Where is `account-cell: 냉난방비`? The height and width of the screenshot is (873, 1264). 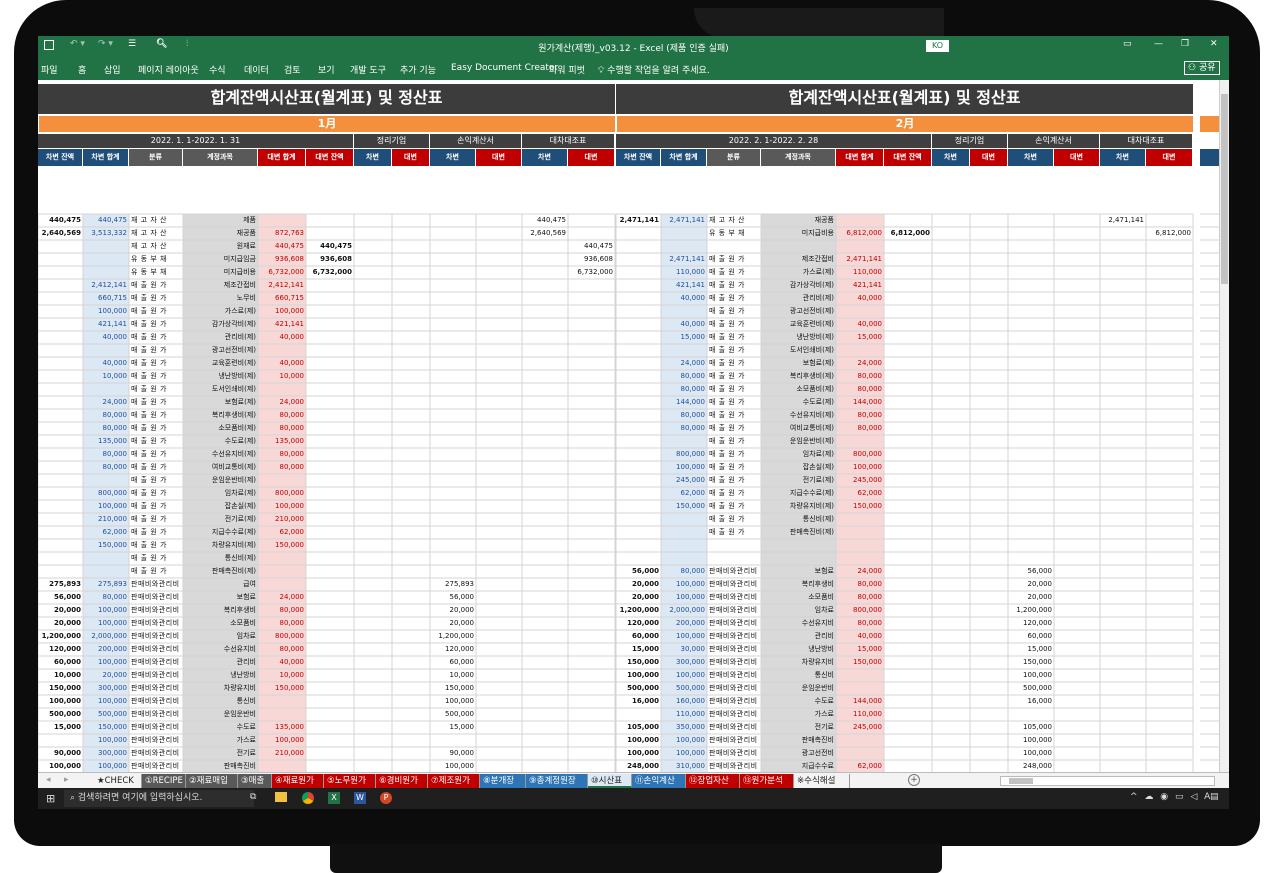
account-cell: 냉난방비 is located at coordinates (243, 675).